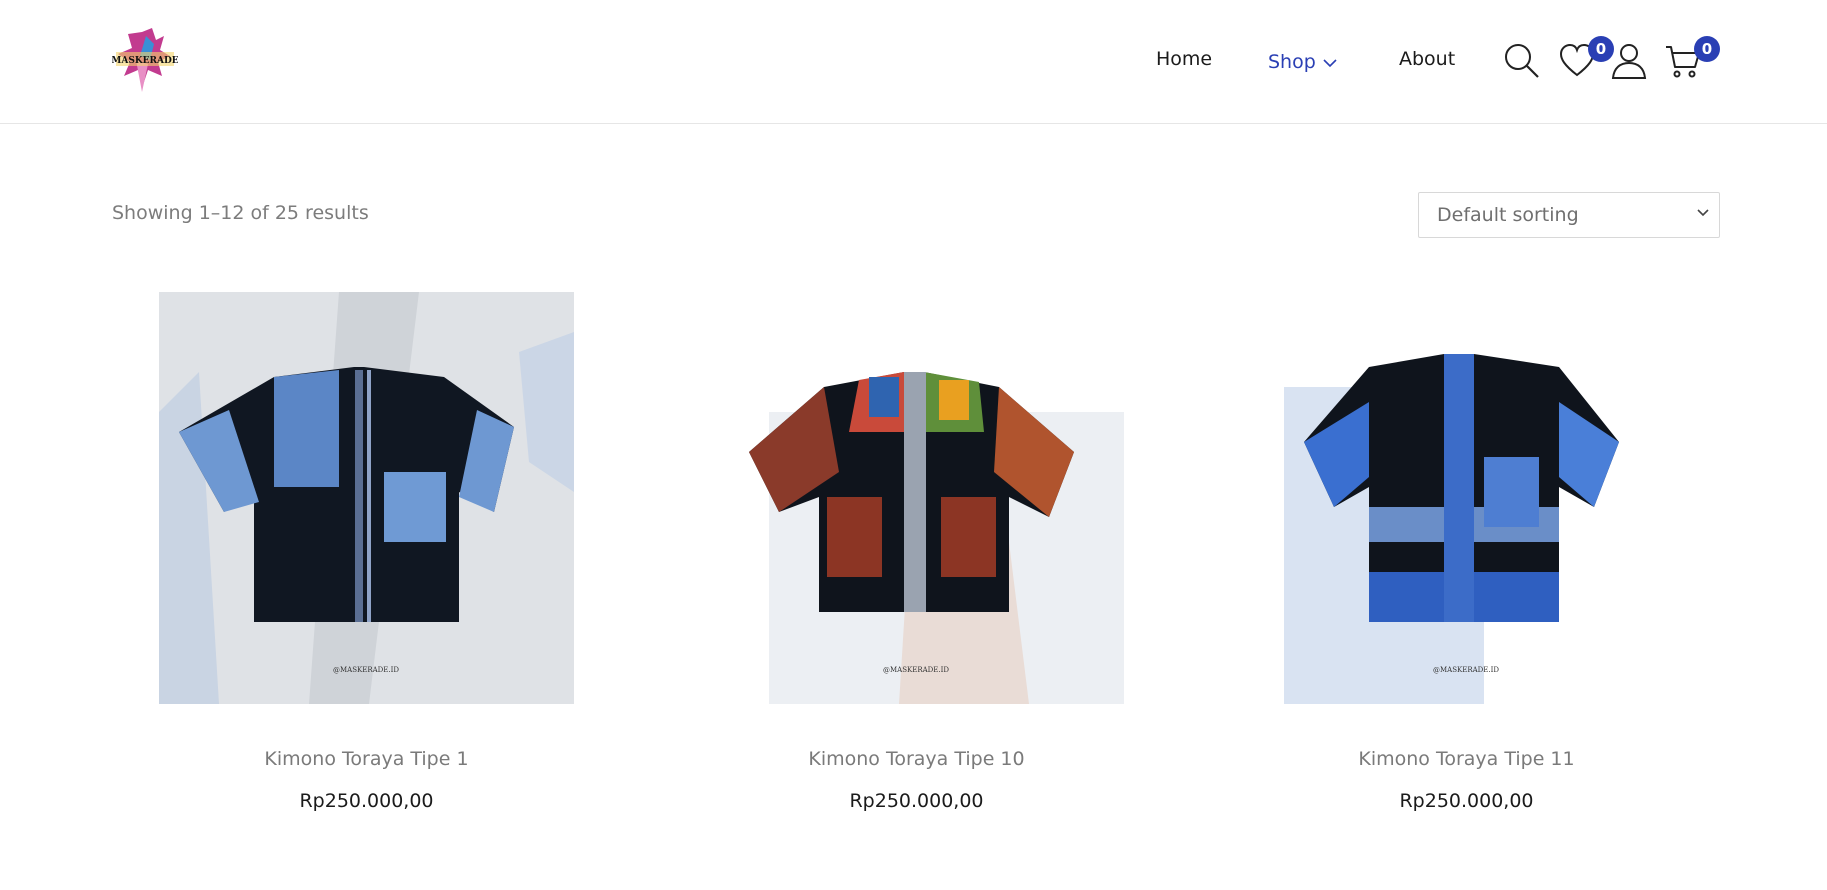 The width and height of the screenshot is (1827, 890). Describe the element at coordinates (1292, 62) in the screenshot. I see `nav-shop-label: Shop` at that location.